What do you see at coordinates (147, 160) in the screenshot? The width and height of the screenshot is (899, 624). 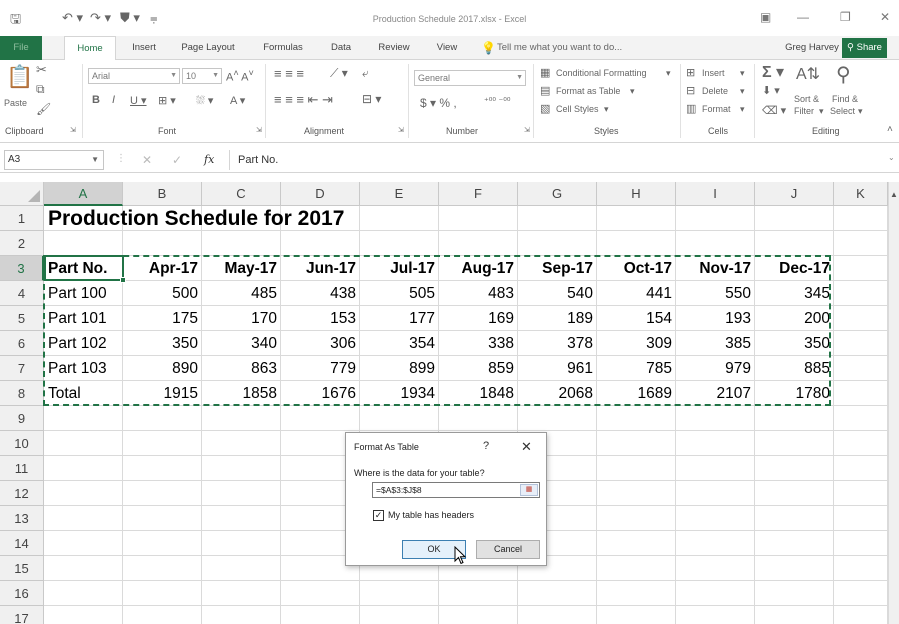 I see `cancel-entry-icon: ✕` at bounding box center [147, 160].